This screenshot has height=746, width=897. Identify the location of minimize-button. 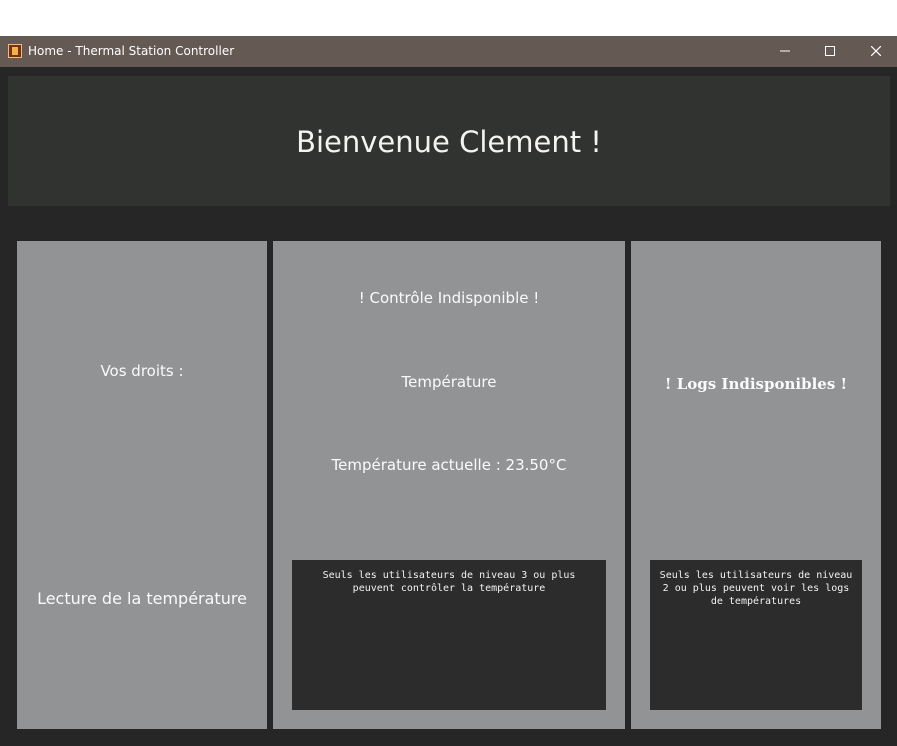
(785, 51).